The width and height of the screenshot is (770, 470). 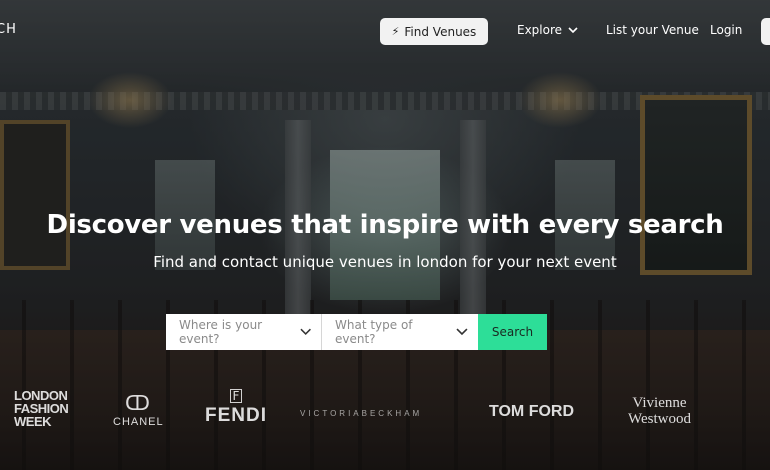 I want to click on find-venues-label: Find Venues, so click(x=440, y=31).